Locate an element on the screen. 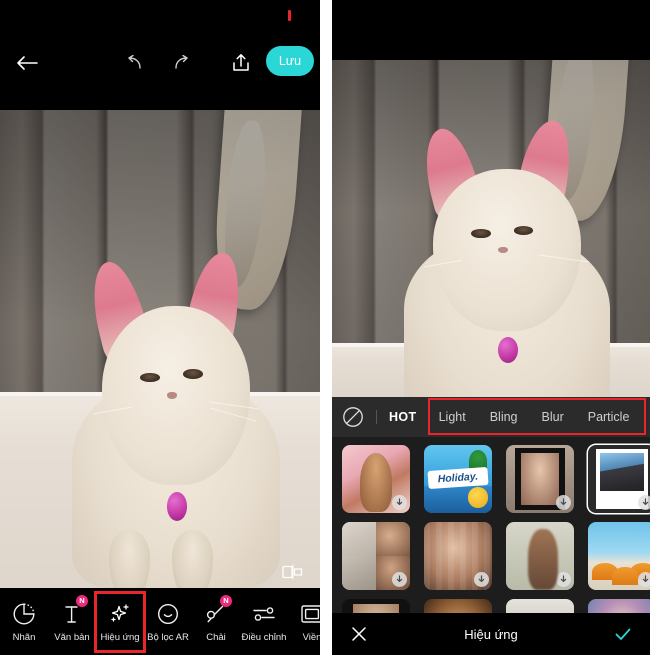 This screenshot has height=655, width=650. panel-divider is located at coordinates (326, 327).